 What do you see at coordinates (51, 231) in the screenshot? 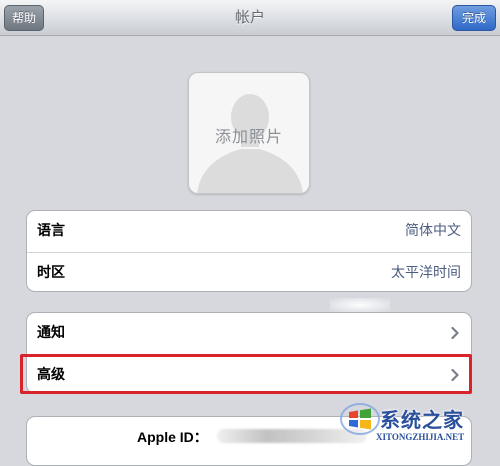
I see `language-label: 语言` at bounding box center [51, 231].